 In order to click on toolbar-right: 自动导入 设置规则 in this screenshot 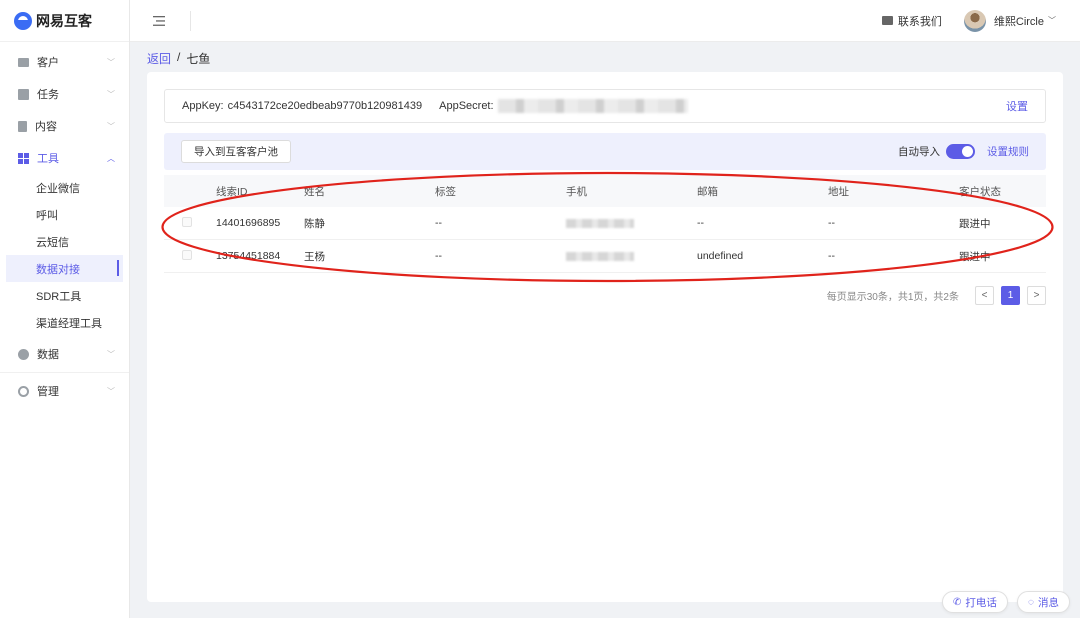, I will do `click(963, 151)`.